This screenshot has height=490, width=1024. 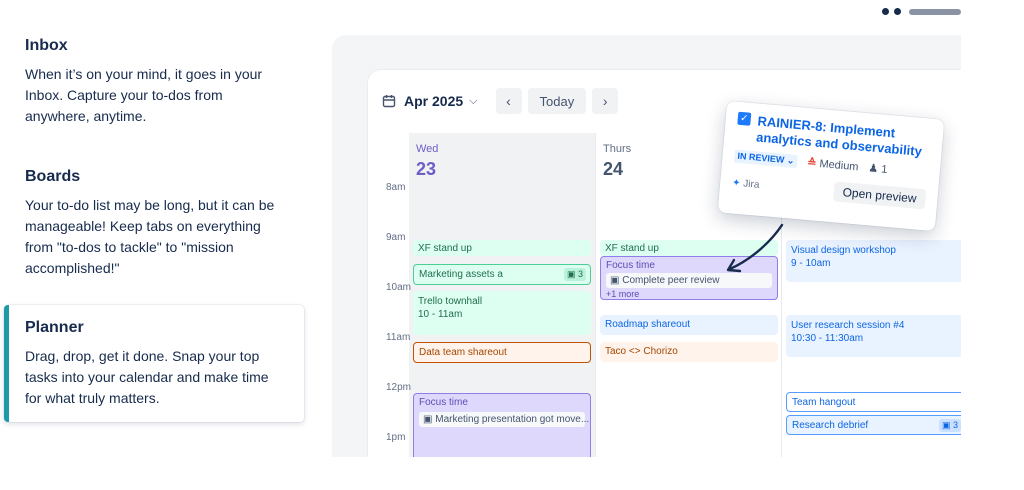 I want to click on feature-title: Planner, so click(x=54, y=327).